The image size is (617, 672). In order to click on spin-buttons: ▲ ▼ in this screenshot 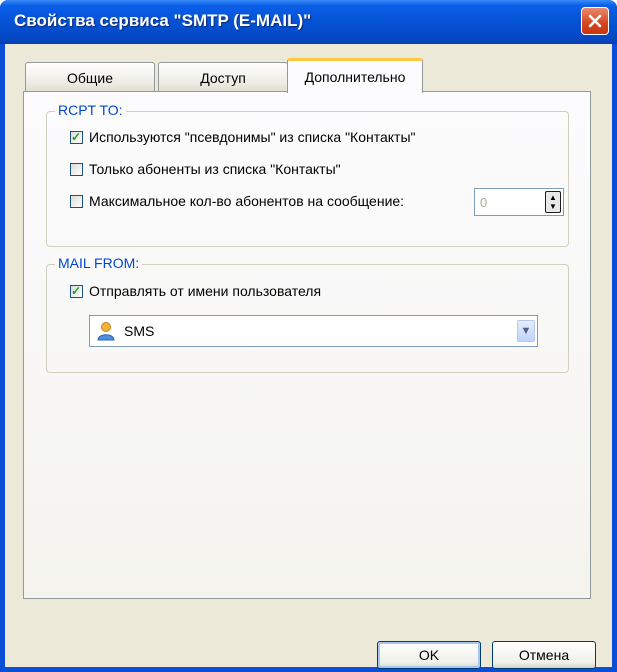, I will do `click(553, 202)`.